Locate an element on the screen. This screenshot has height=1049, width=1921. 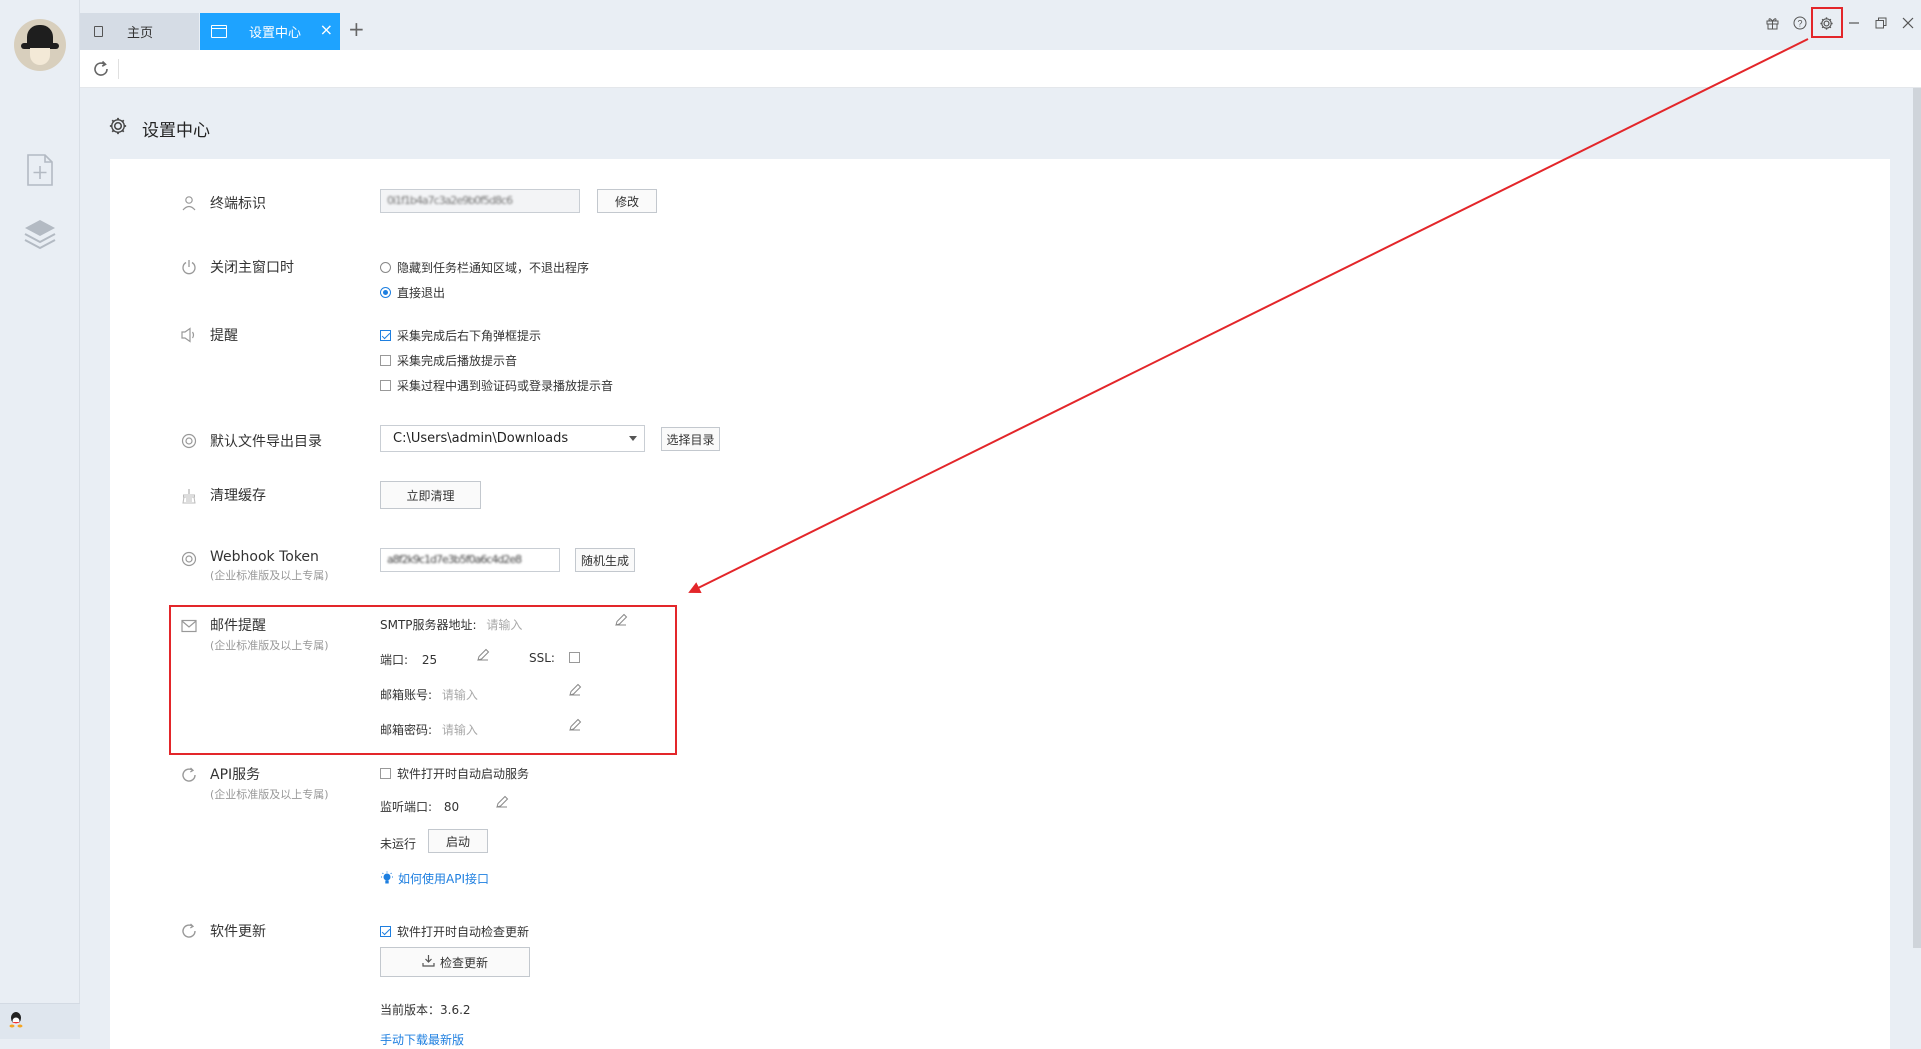
check-sound-label: 采集完成后播放提示音 is located at coordinates (457, 361).